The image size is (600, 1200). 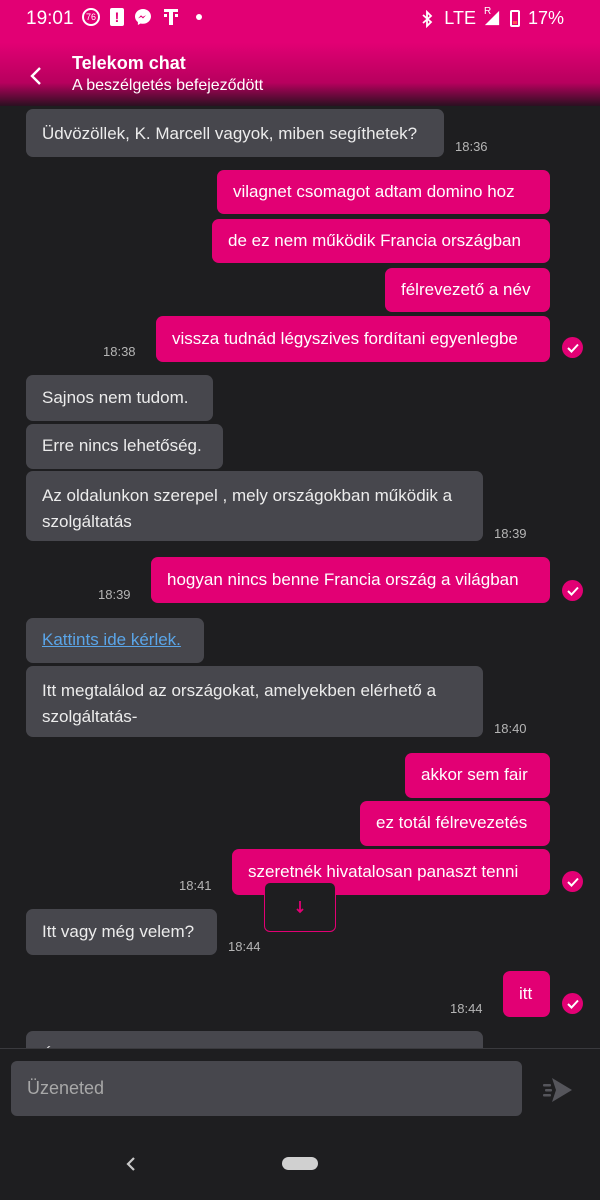 I want to click on composer-divider, so click(x=300, y=1048).